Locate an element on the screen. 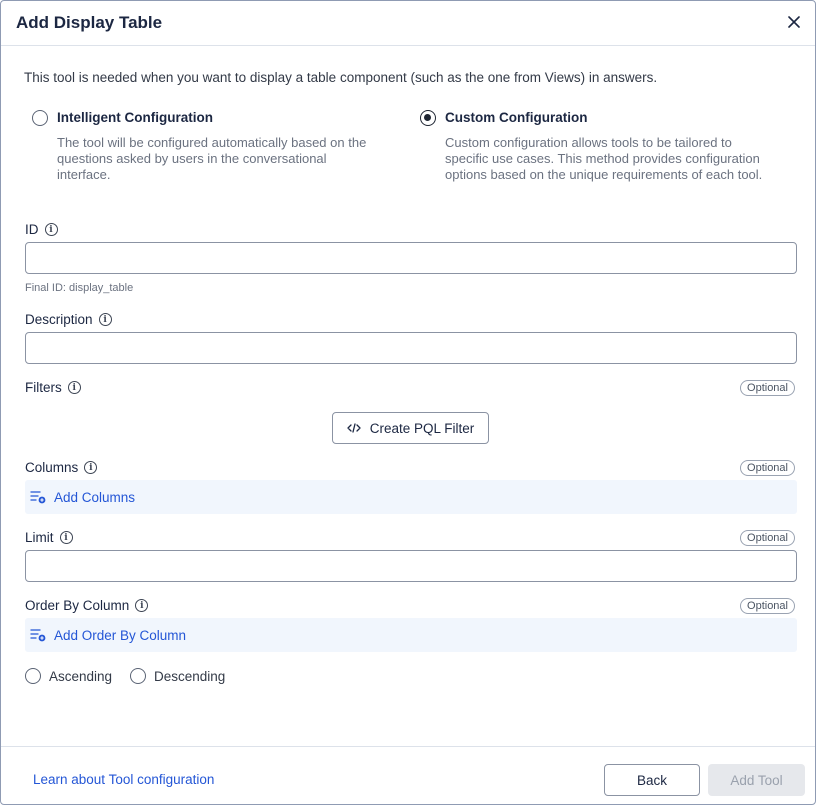  intelligent-configuration-title: Intelligent Configuration is located at coordinates (135, 117).